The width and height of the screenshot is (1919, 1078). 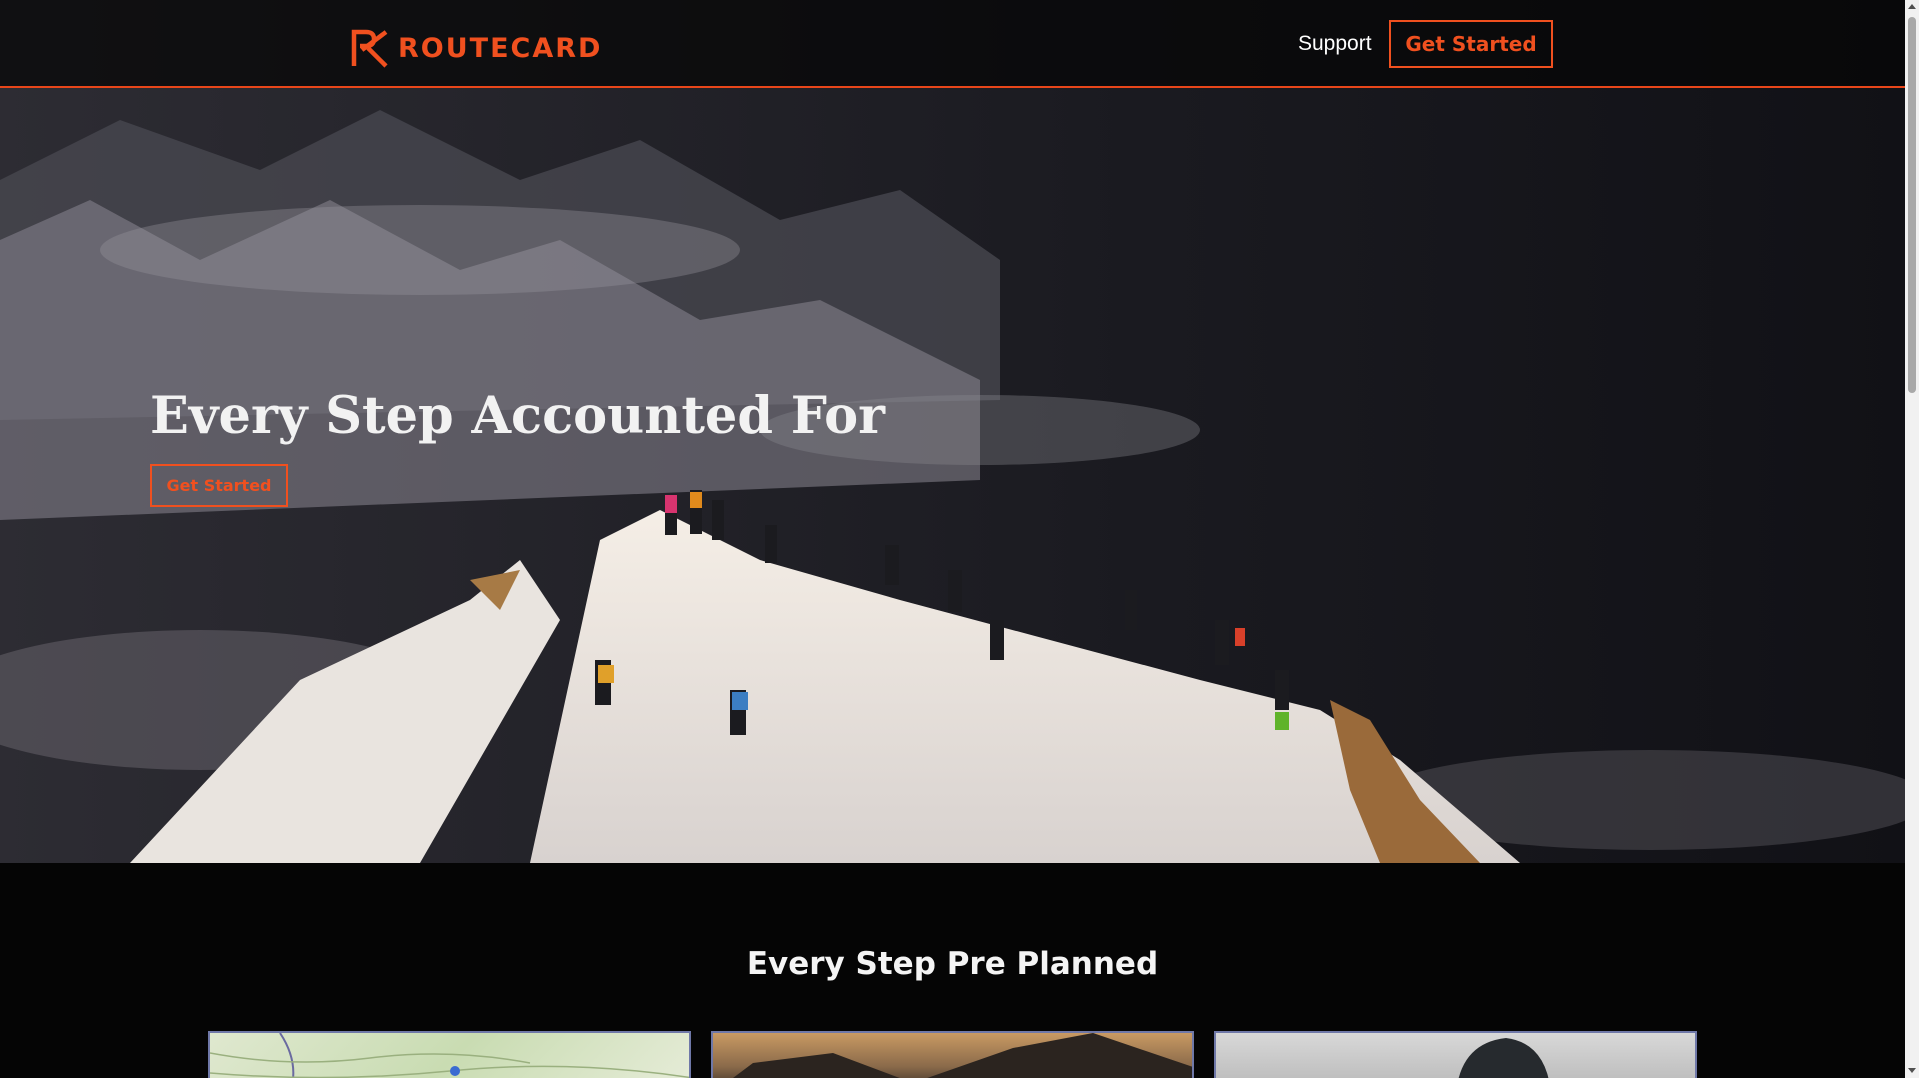 What do you see at coordinates (369, 48) in the screenshot?
I see `routecard-logo-icon` at bounding box center [369, 48].